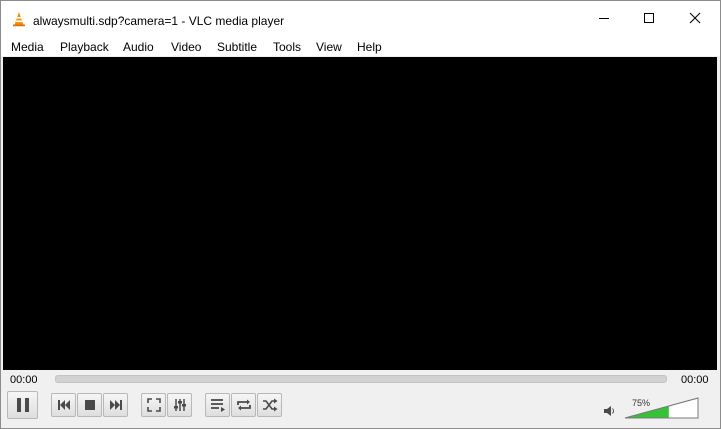  I want to click on menu-help: Help, so click(369, 47).